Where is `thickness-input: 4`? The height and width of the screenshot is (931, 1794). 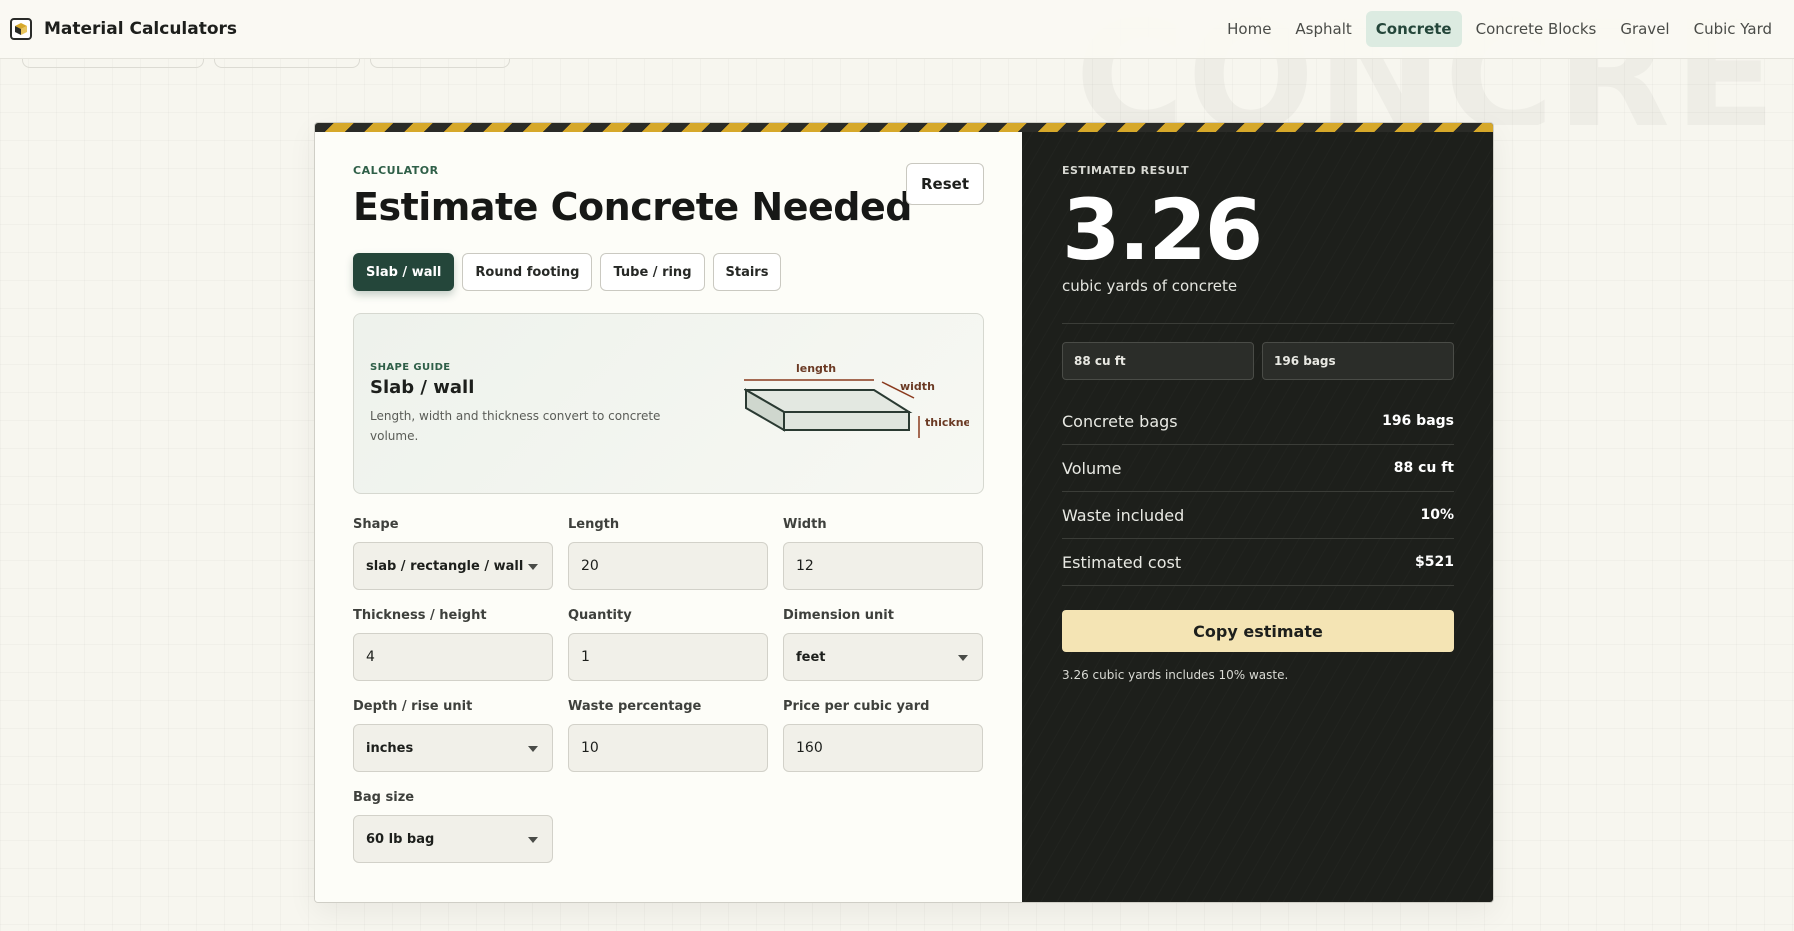 thickness-input: 4 is located at coordinates (453, 657).